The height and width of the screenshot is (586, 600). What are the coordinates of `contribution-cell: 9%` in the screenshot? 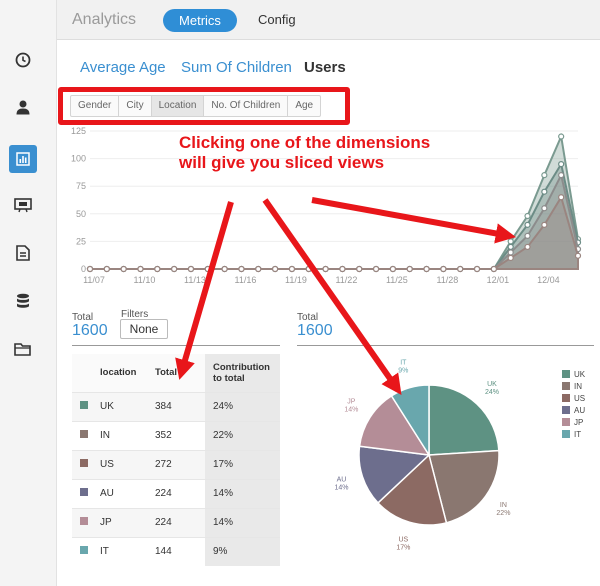 It's located at (242, 551).